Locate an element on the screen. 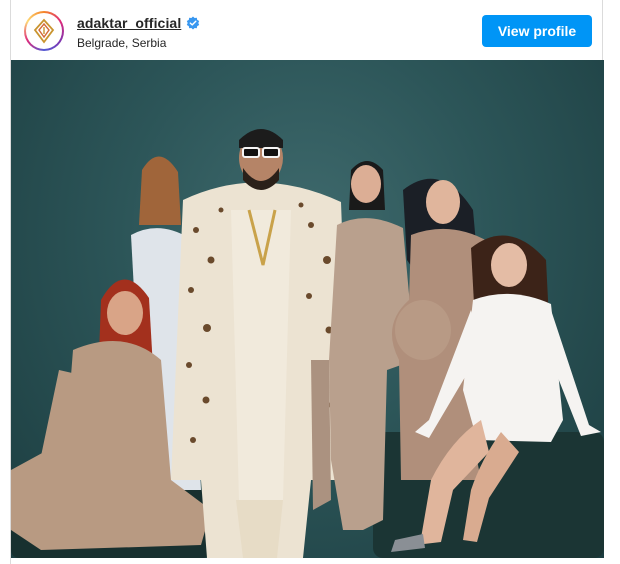 This screenshot has height=564, width=620. brand-logo-icon is located at coordinates (44, 31).